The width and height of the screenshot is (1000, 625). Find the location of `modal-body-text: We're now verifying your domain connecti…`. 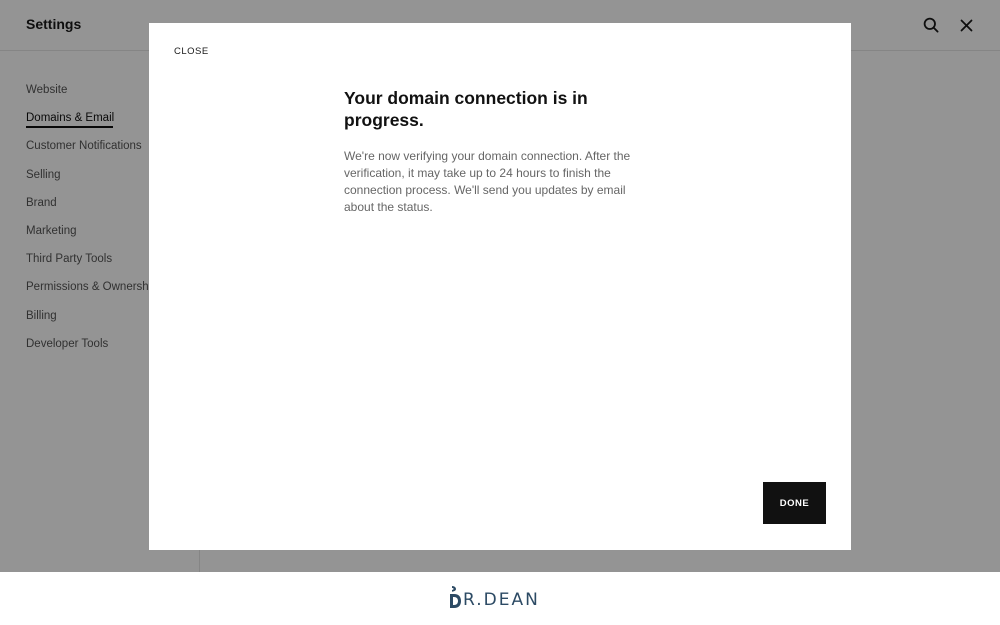

modal-body-text: We're now verifying your domain connecti… is located at coordinates (487, 181).